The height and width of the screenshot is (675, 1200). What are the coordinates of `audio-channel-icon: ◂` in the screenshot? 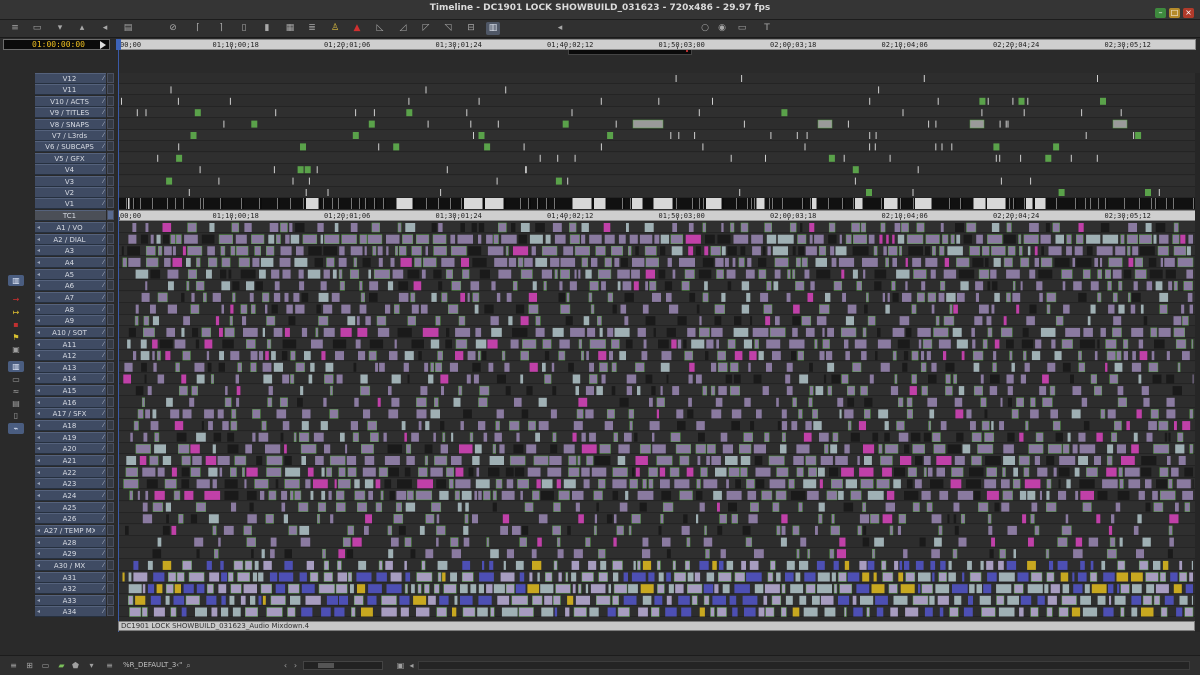 It's located at (38, 543).